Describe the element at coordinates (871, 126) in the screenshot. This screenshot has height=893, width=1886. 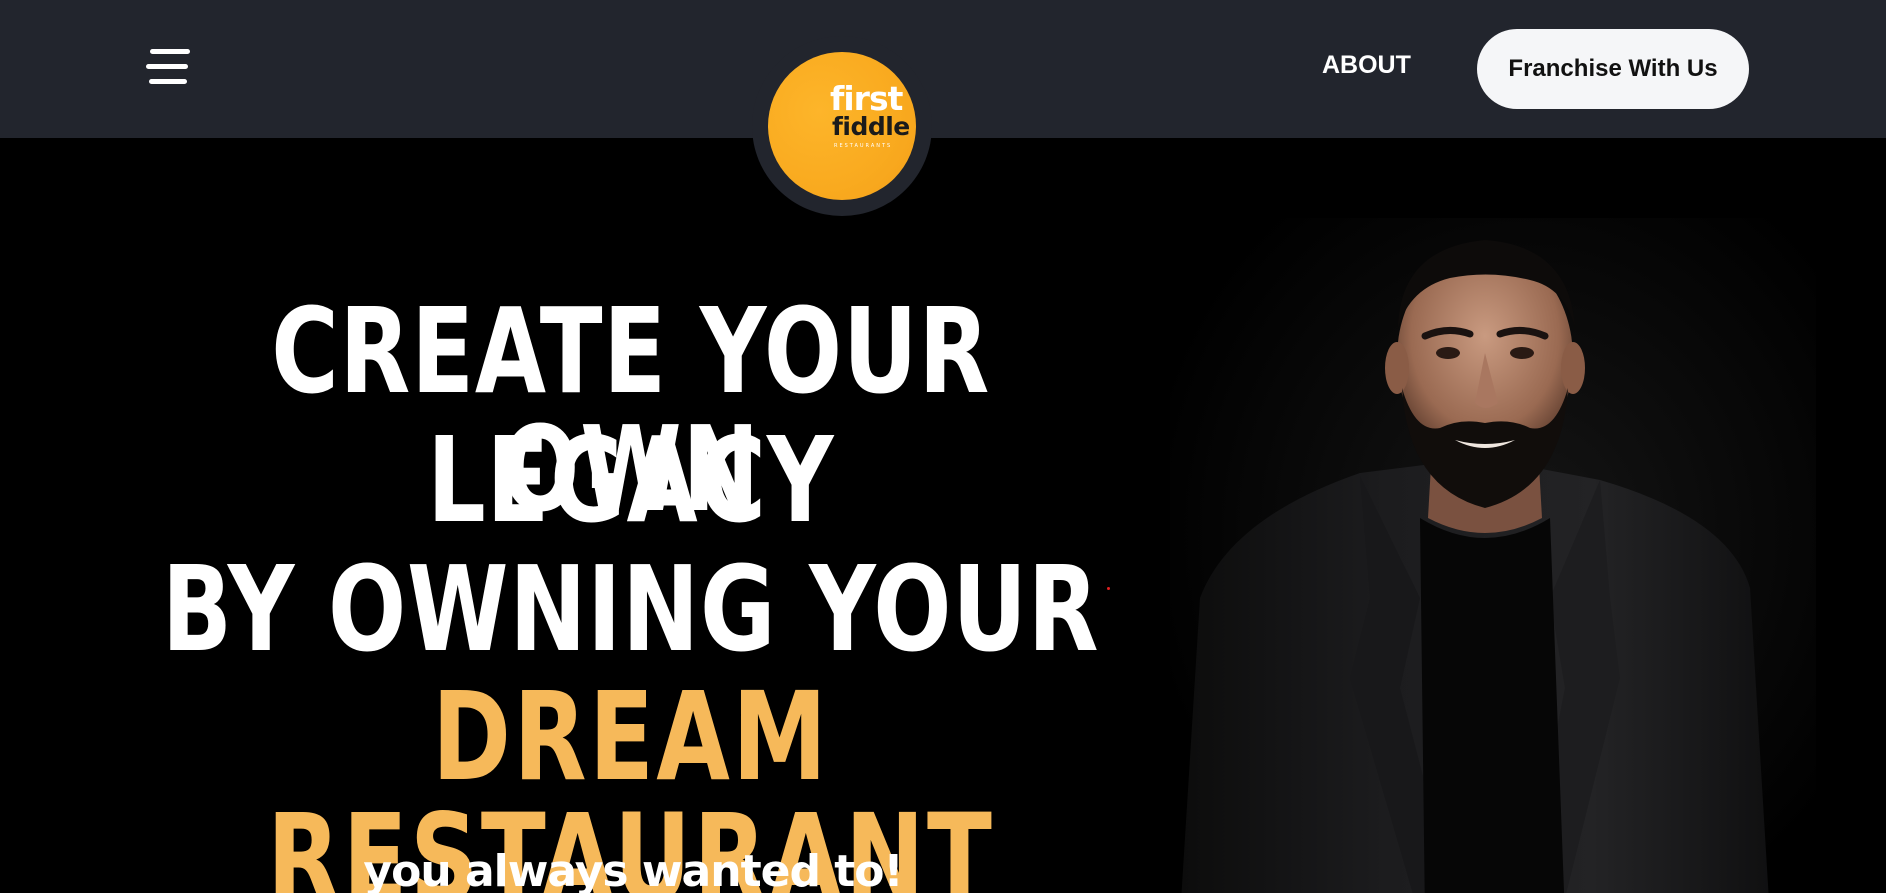
I see `logo-text-fiddle: fiddle` at that location.